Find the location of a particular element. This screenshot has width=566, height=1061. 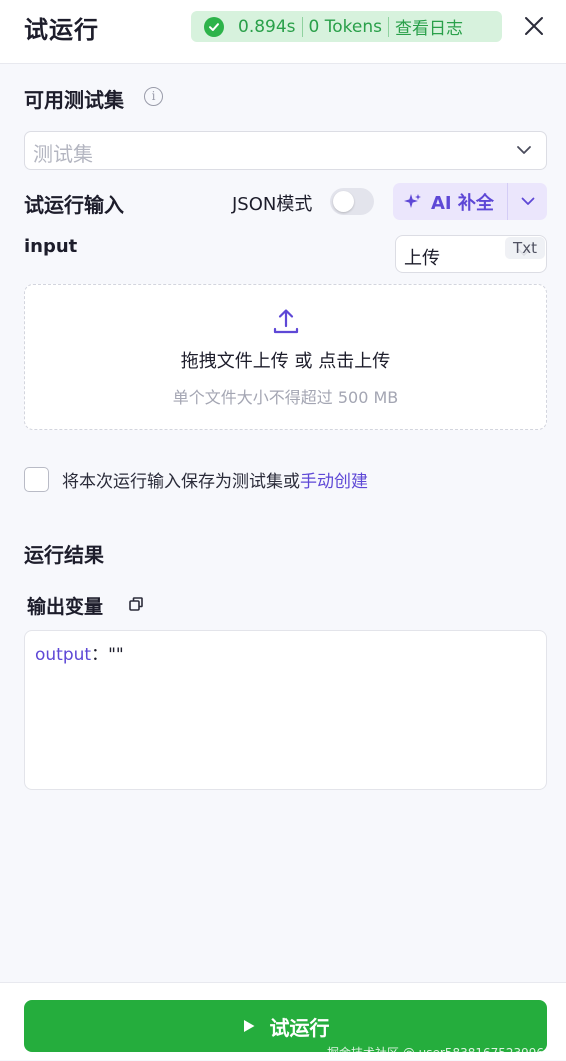

save-as-test-set-label: 将本次运行输入保存为测试集或 is located at coordinates (181, 482).